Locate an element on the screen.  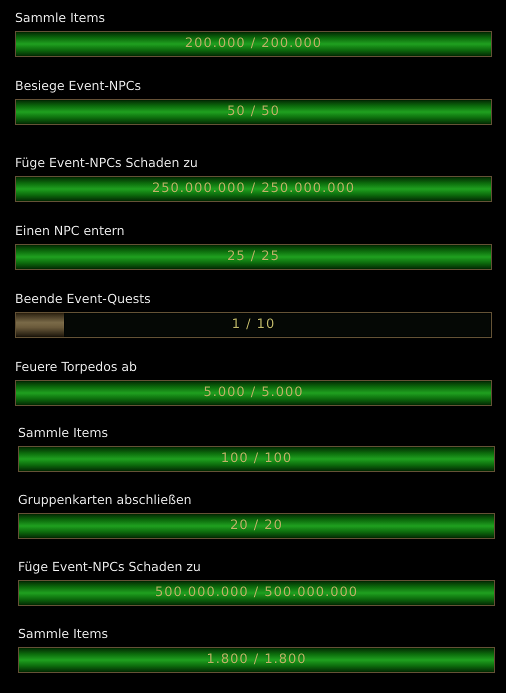
progress-reading: 500.000.000 / 500.000.000 is located at coordinates (256, 593).